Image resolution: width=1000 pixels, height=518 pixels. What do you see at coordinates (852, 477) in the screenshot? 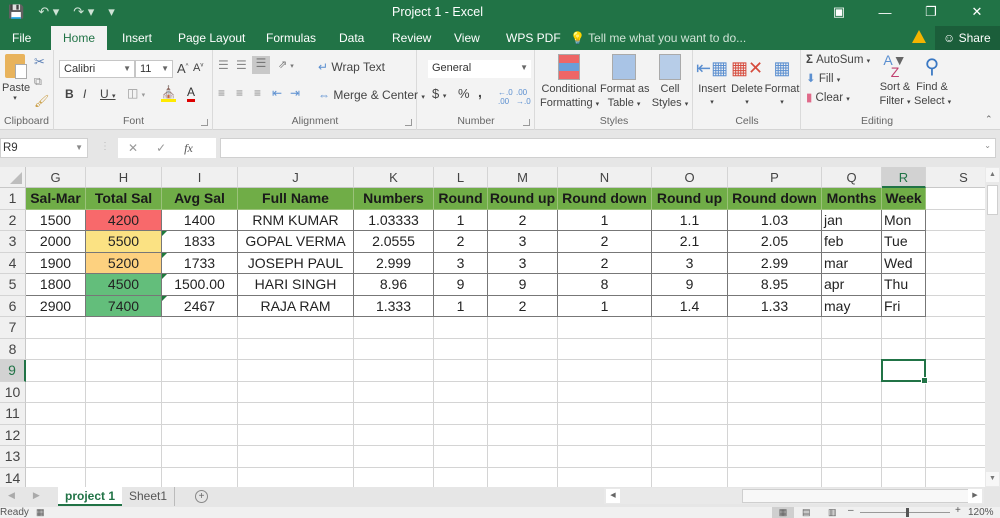
I see `cell-q14` at bounding box center [852, 477].